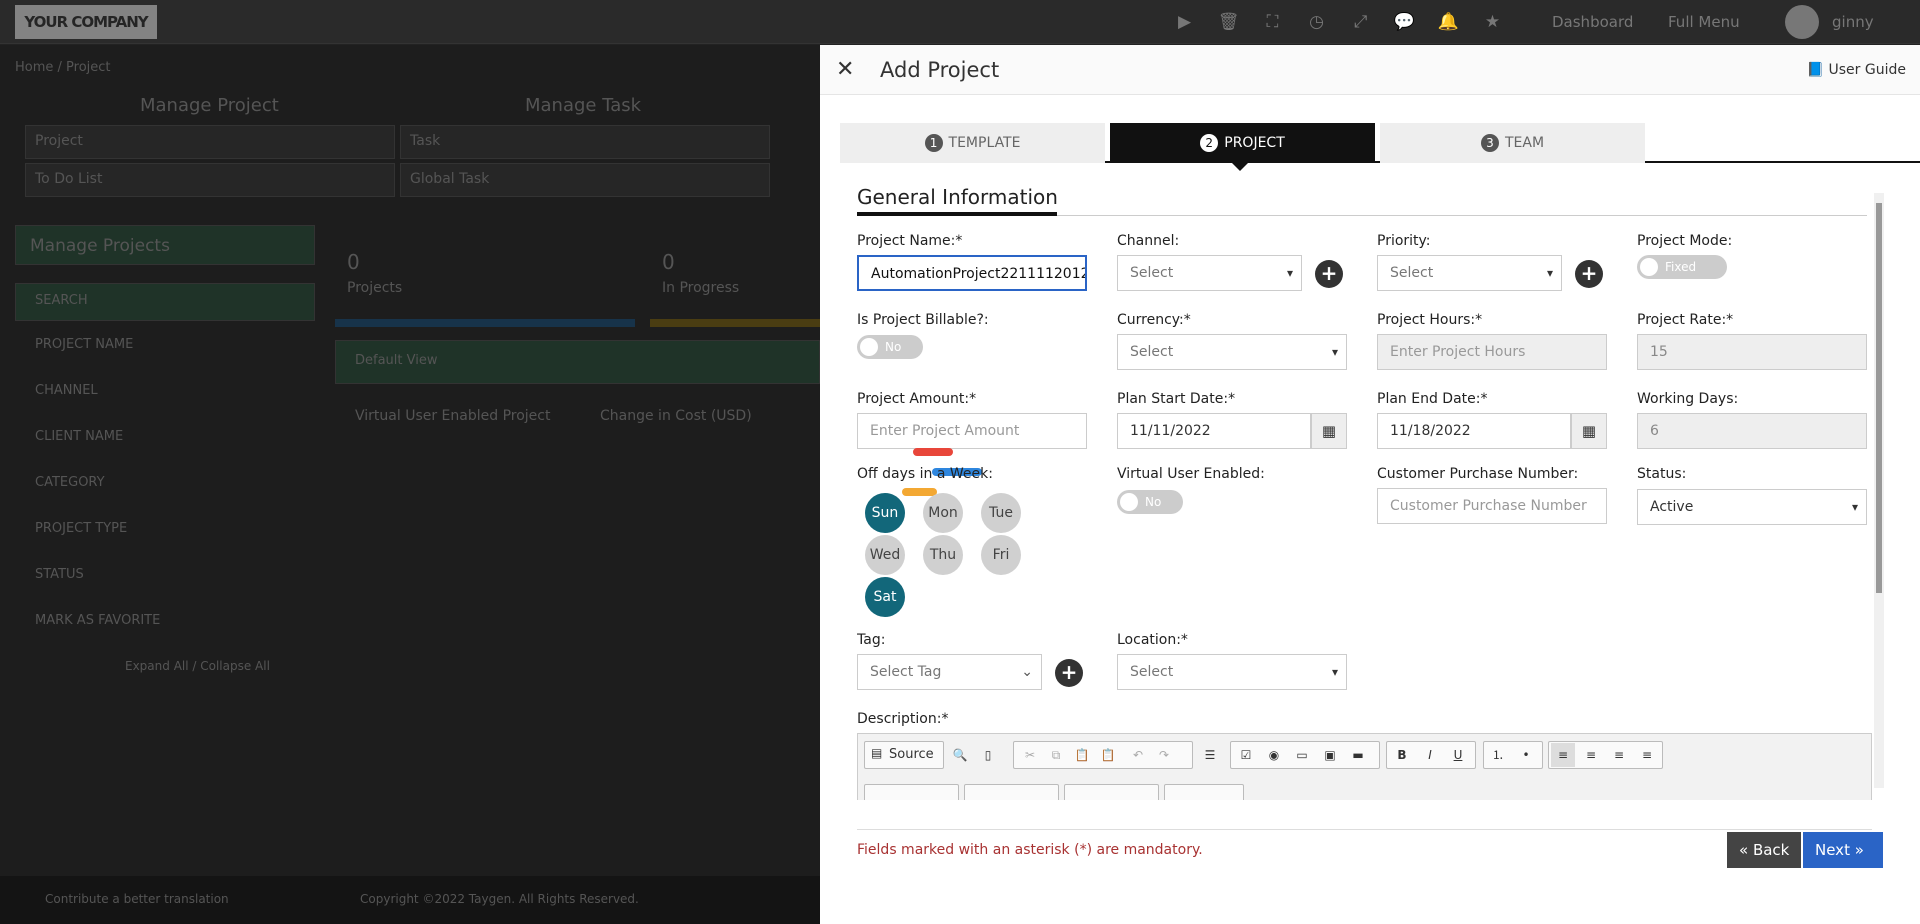 Image resolution: width=1920 pixels, height=924 pixels. What do you see at coordinates (1512, 143) in the screenshot?
I see `tab-team: 3 TEAM` at bounding box center [1512, 143].